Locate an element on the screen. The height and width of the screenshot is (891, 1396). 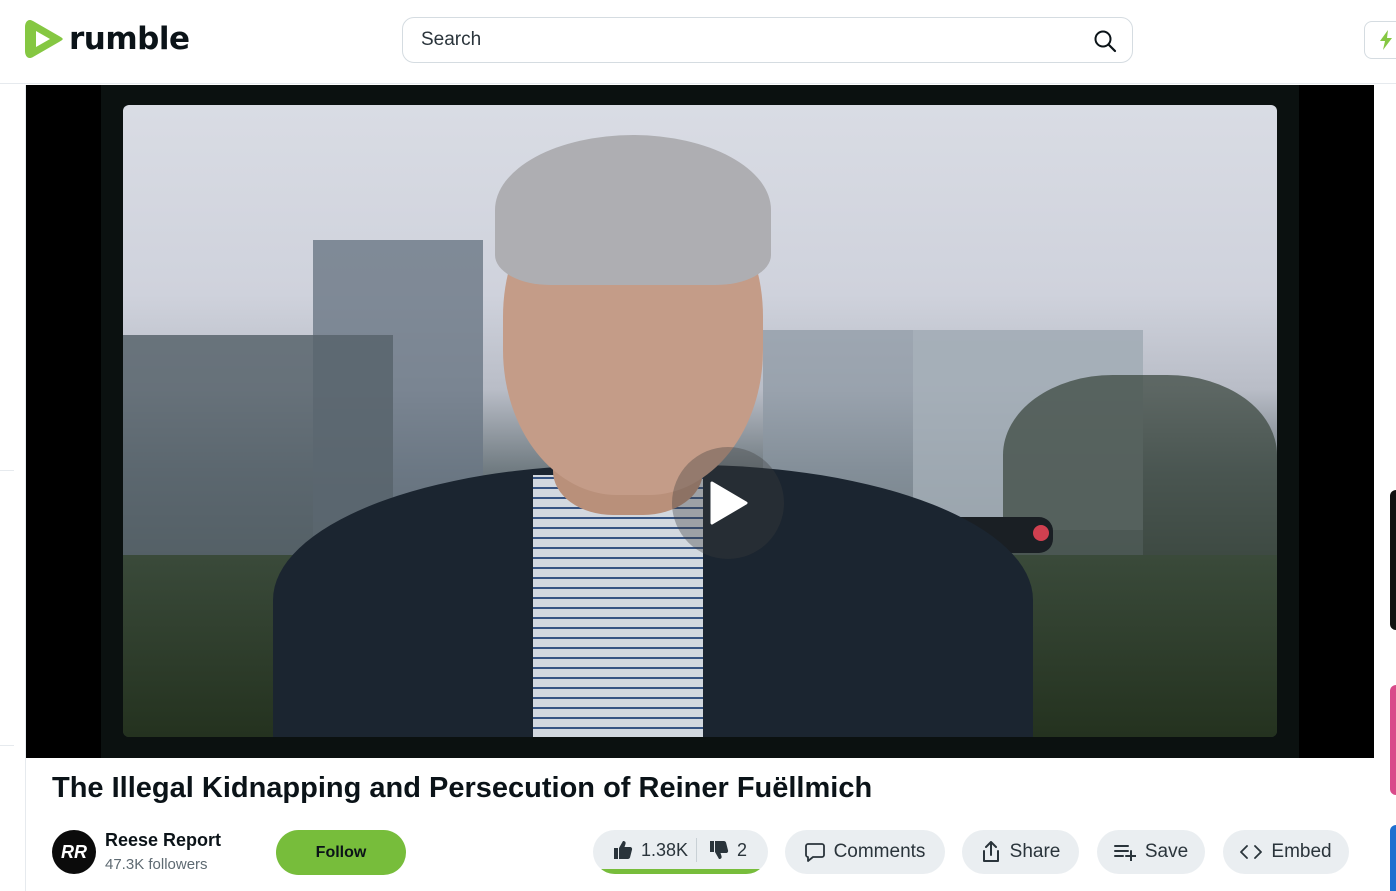
playlist-add-icon is located at coordinates (1124, 853).